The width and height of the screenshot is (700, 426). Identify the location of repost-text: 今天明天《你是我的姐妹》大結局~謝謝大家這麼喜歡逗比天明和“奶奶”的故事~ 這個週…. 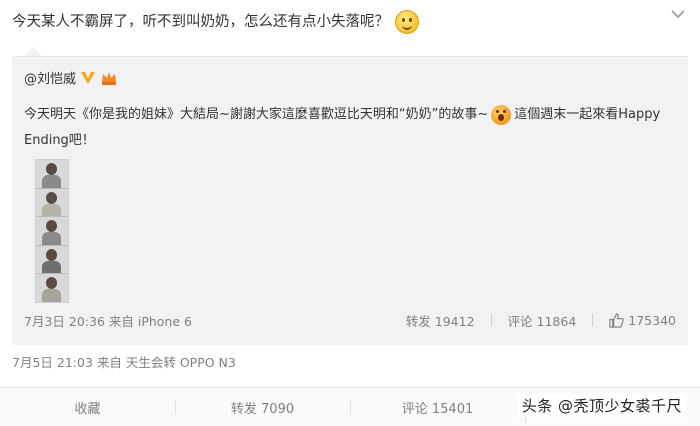
(349, 128).